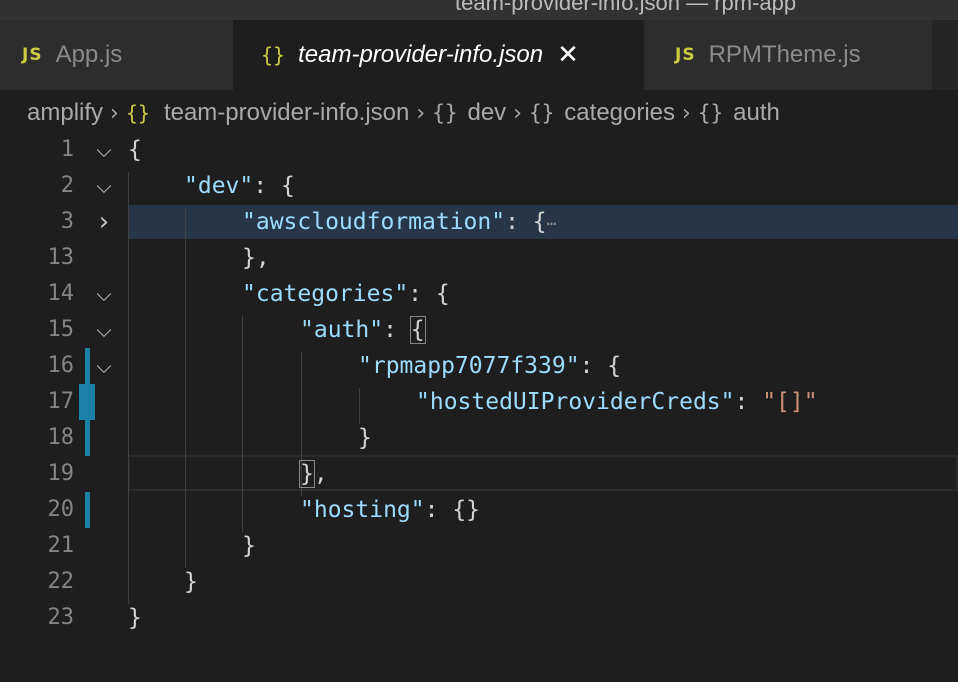 The height and width of the screenshot is (682, 958). What do you see at coordinates (620, 112) in the screenshot?
I see `breadcrumb-label: categories` at bounding box center [620, 112].